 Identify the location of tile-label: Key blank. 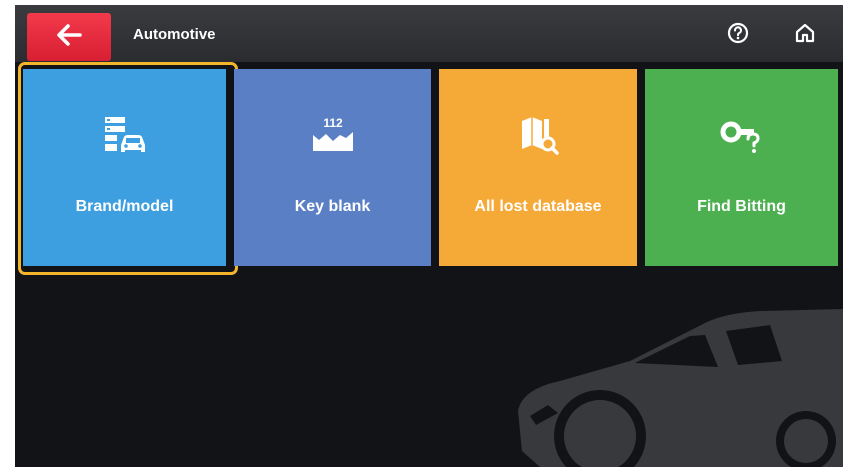
(332, 206).